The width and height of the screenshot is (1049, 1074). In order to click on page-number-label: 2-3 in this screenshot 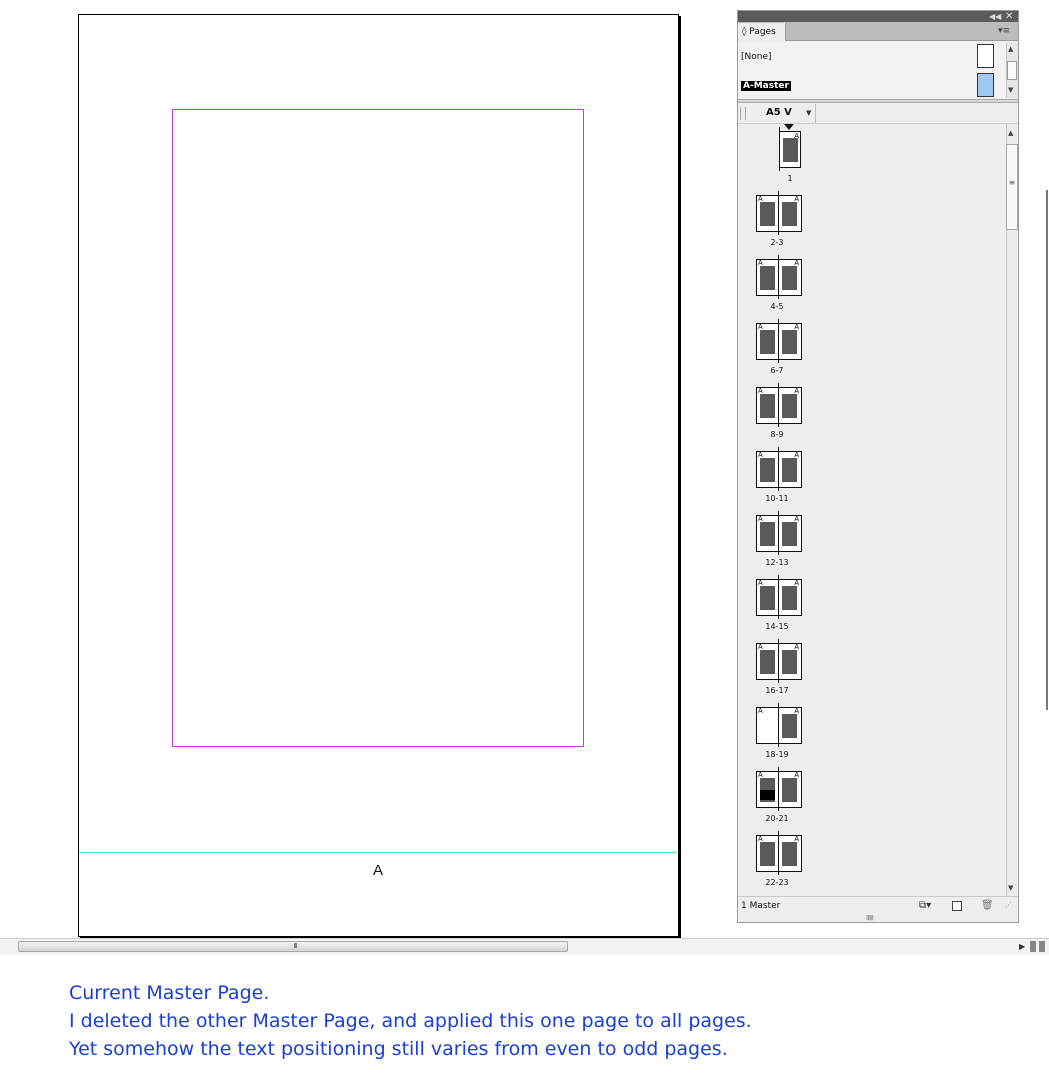, I will do `click(777, 242)`.